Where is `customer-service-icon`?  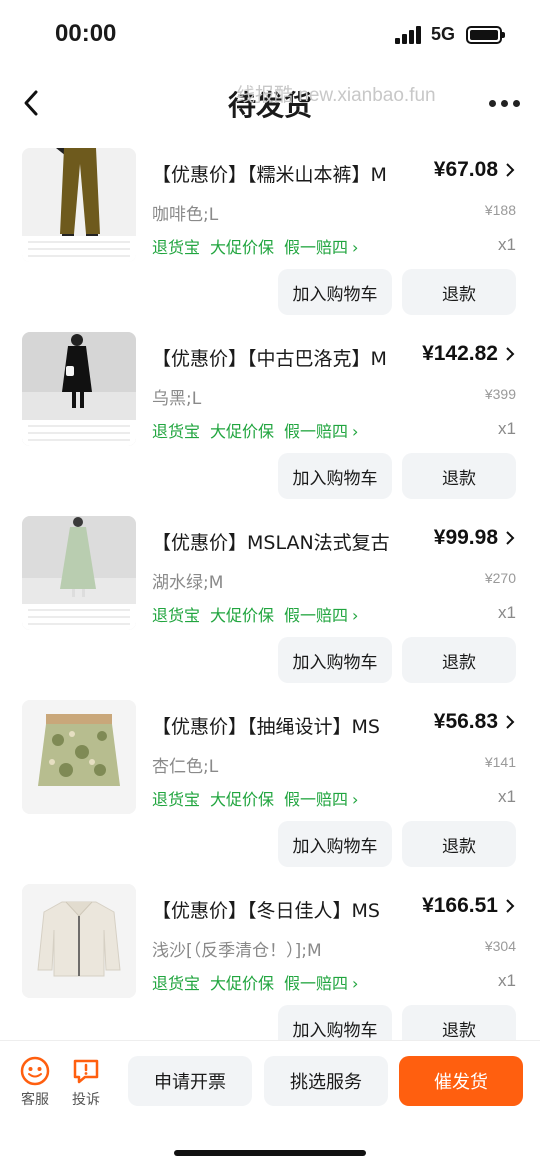
customer-service-icon is located at coordinates (35, 1071).